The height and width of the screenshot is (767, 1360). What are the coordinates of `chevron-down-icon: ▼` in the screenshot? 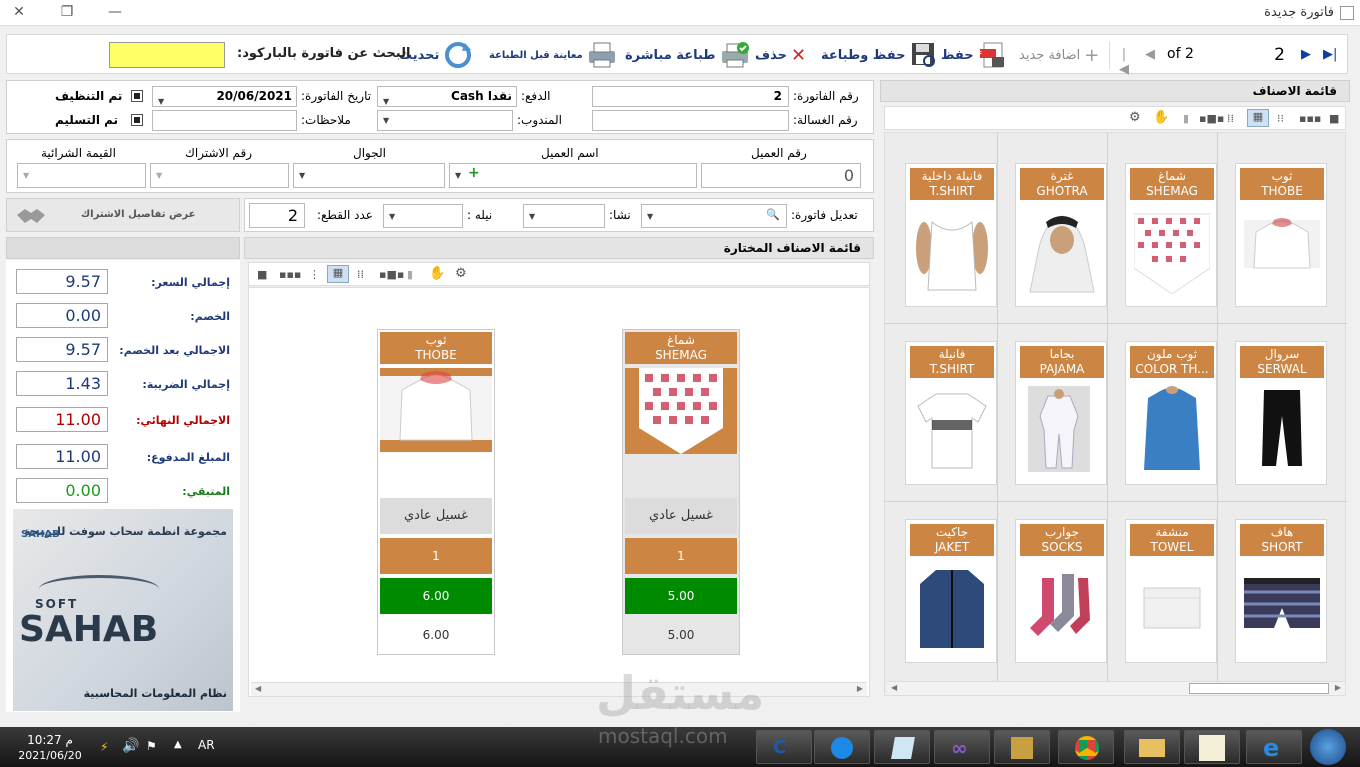 It's located at (302, 175).